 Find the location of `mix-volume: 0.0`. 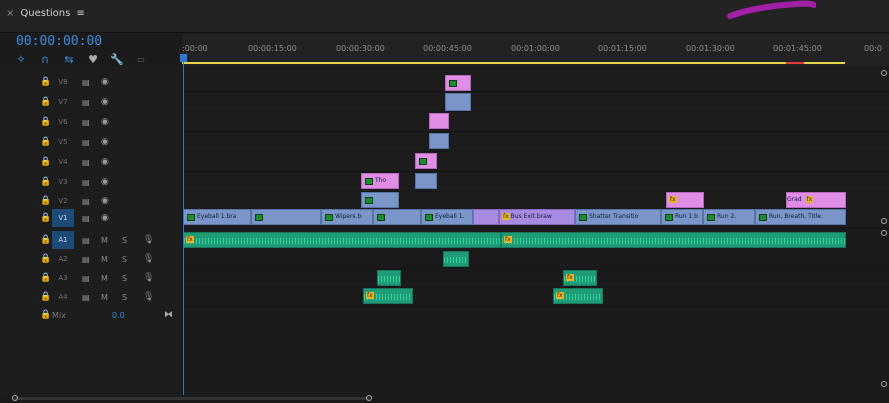

mix-volume: 0.0 is located at coordinates (118, 315).